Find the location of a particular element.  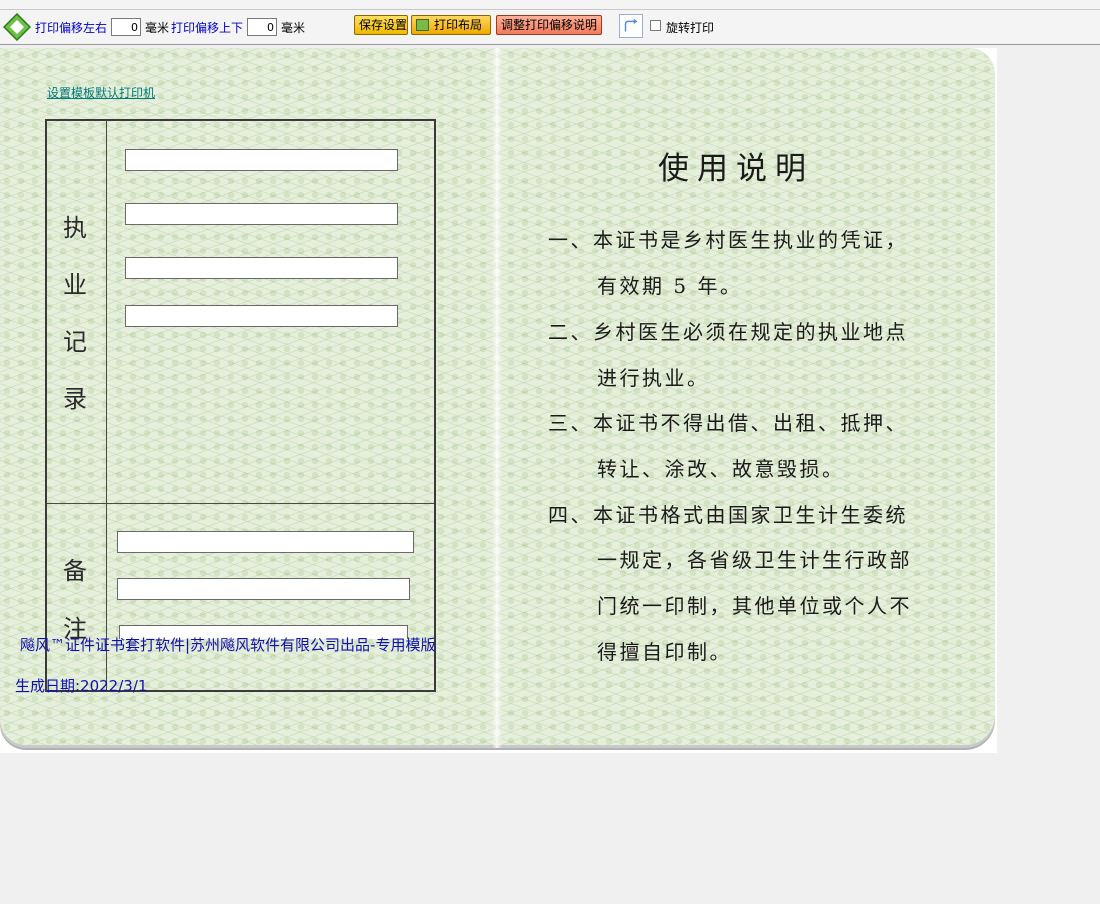

top-hint-strip is located at coordinates (550, 5).